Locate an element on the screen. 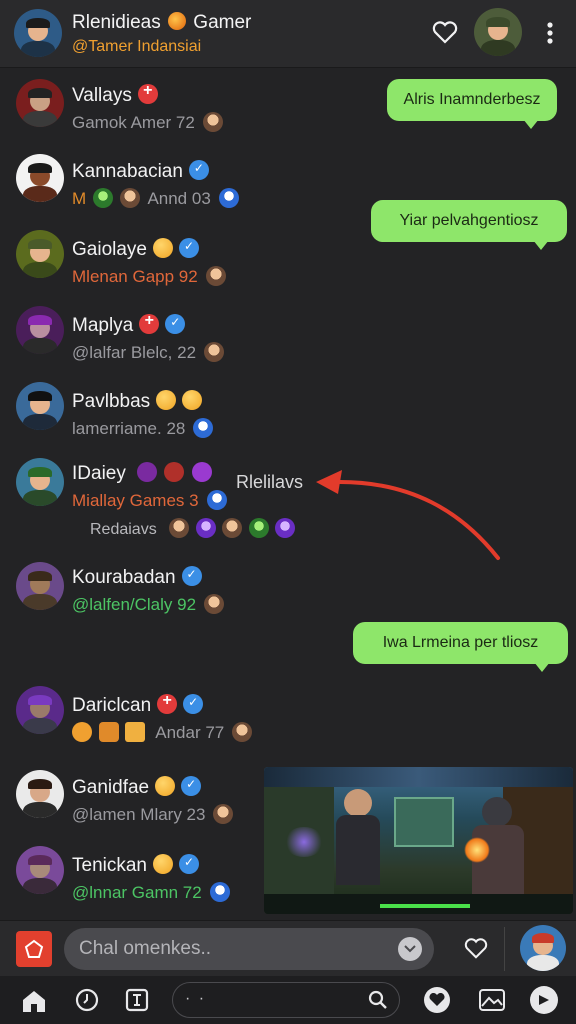  list-item: Vallays Gamok Amer 72 is located at coordinates (180, 116).